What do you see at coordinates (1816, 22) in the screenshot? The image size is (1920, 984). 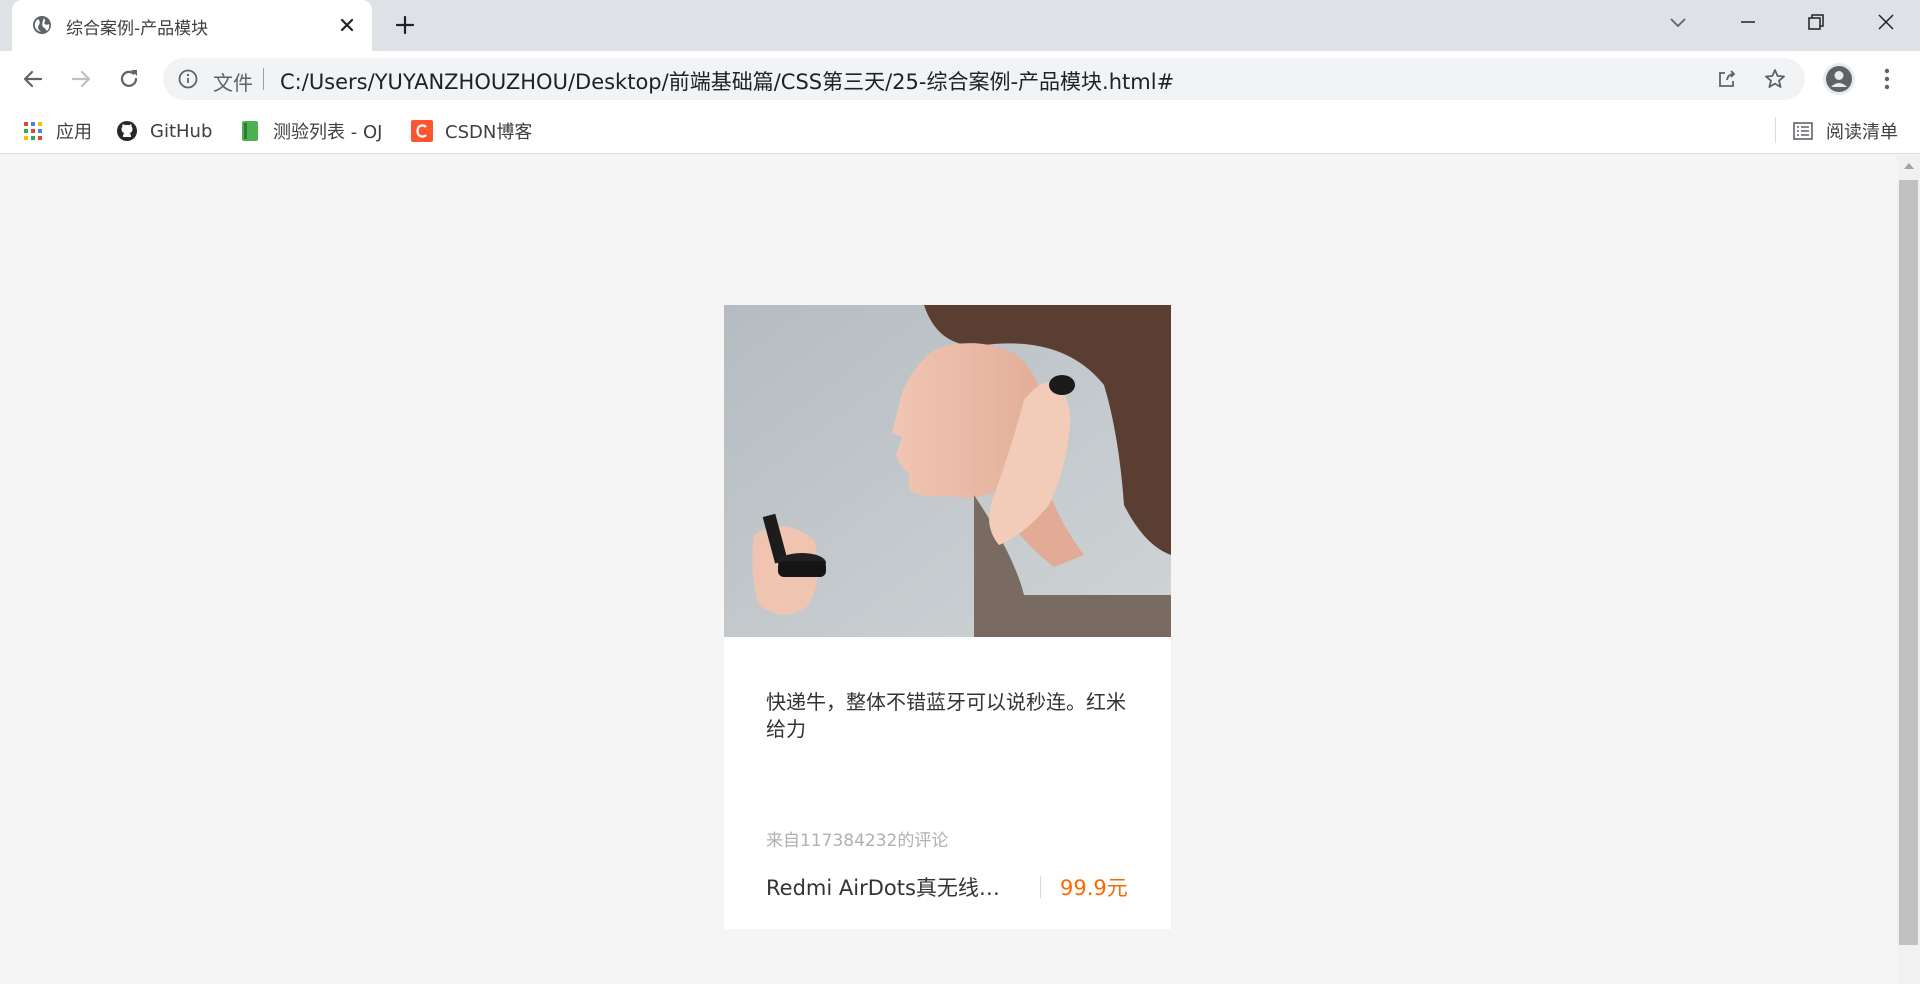 I see `restore-icon` at bounding box center [1816, 22].